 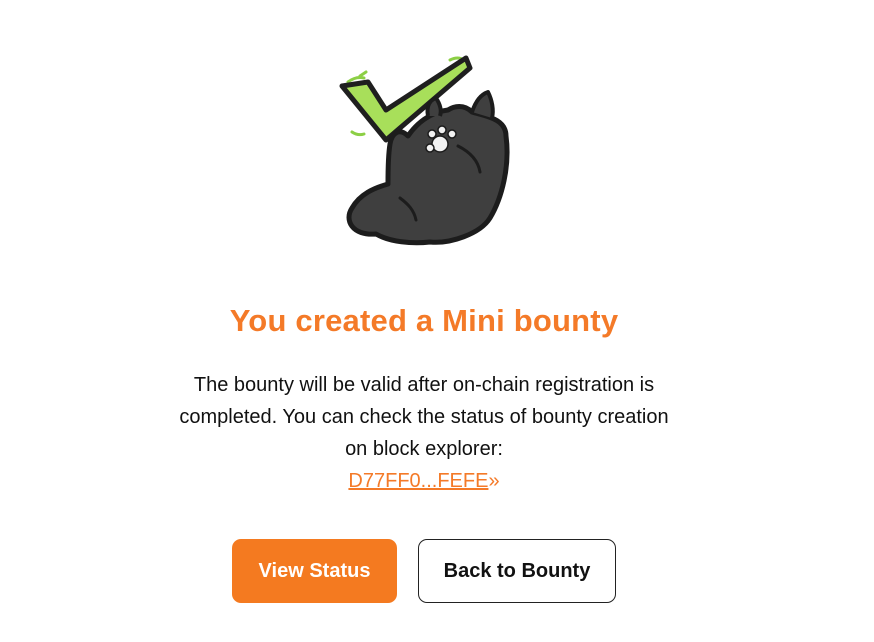 What do you see at coordinates (424, 320) in the screenshot?
I see `page-title: You created a Mini bounty` at bounding box center [424, 320].